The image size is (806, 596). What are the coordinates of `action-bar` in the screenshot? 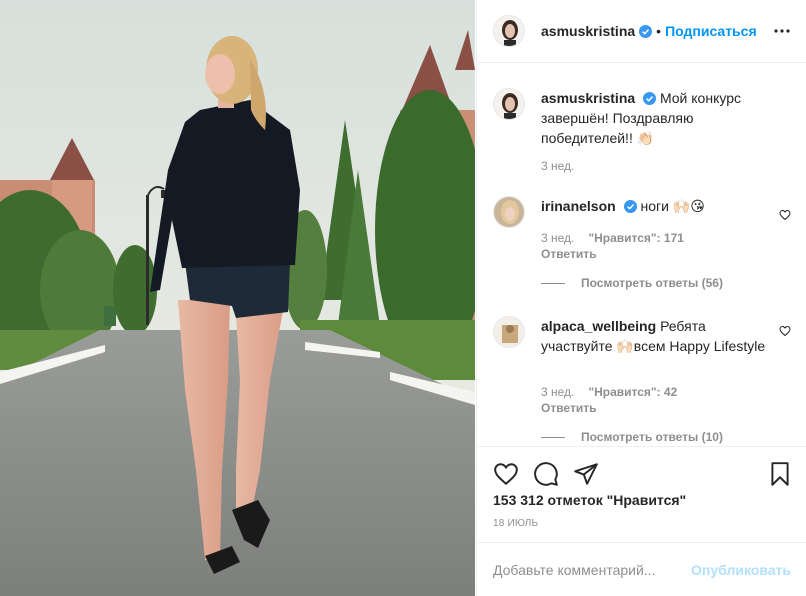 It's located at (641, 472).